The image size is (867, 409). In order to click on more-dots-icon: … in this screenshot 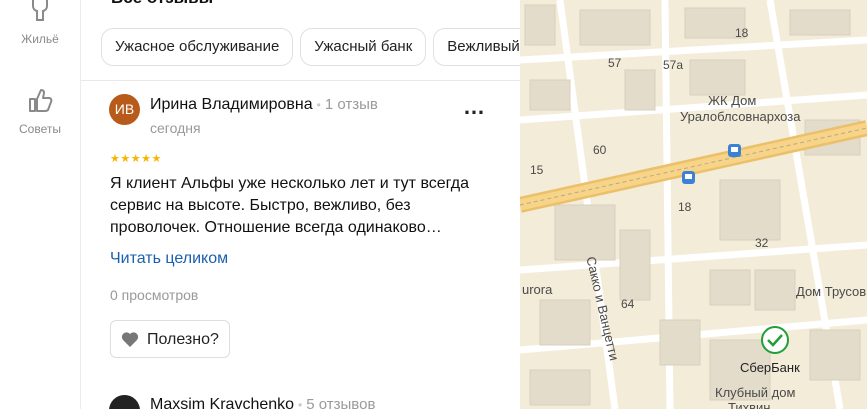, I will do `click(474, 107)`.